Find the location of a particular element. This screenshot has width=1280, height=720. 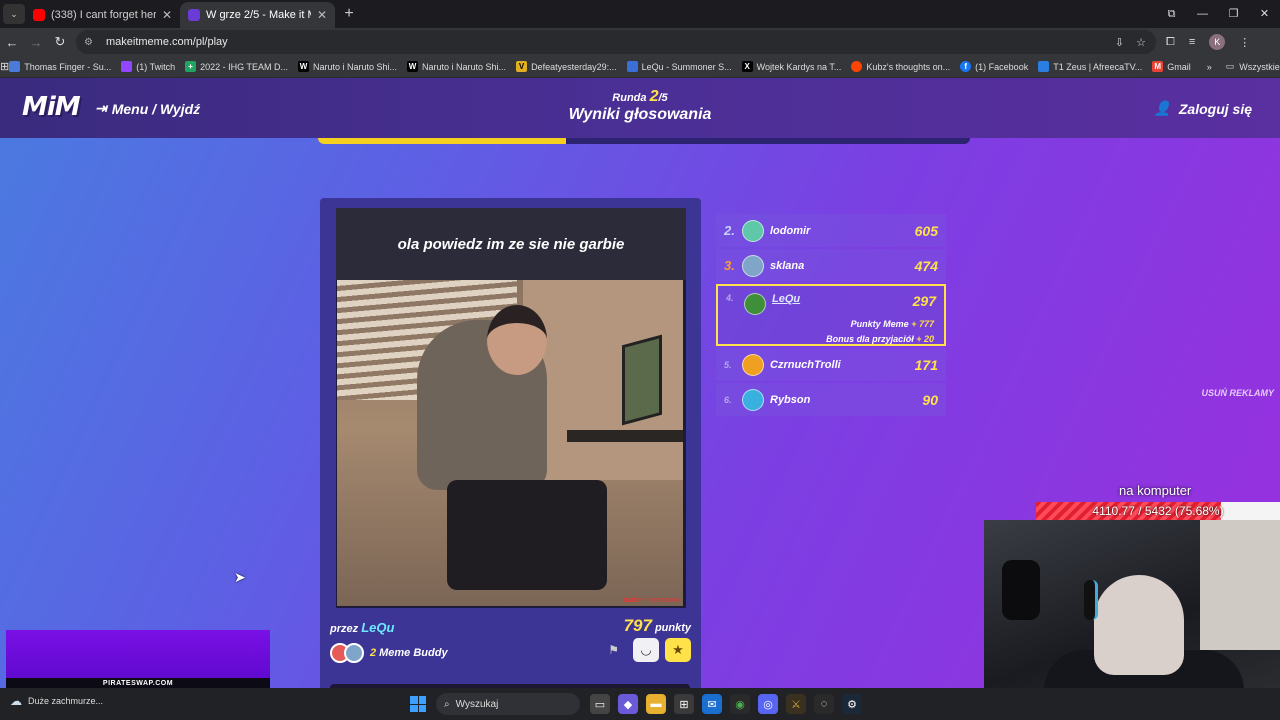

author-name: LeQu is located at coordinates (377, 627).